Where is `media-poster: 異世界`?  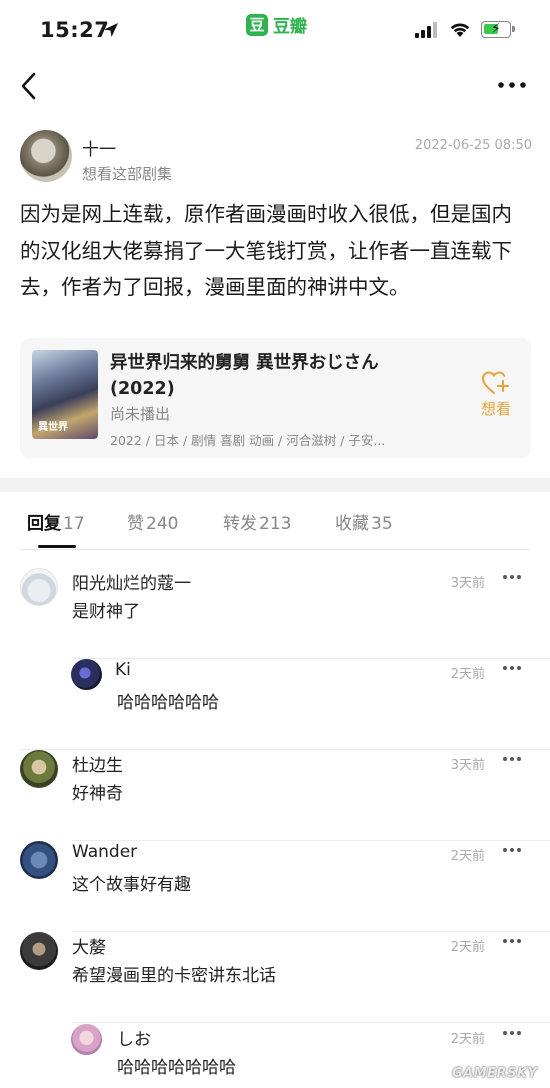 media-poster: 異世界 is located at coordinates (65, 394).